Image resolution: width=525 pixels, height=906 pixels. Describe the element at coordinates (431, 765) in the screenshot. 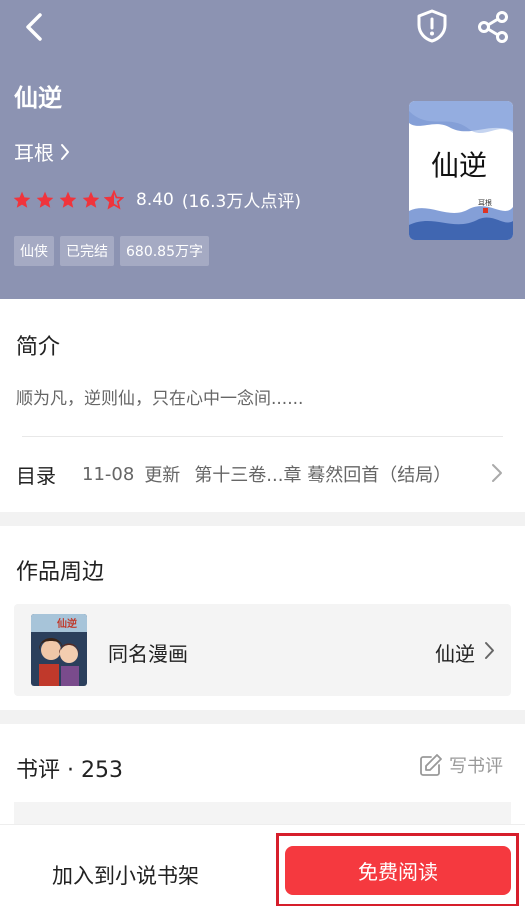

I see `edit-icon` at that location.